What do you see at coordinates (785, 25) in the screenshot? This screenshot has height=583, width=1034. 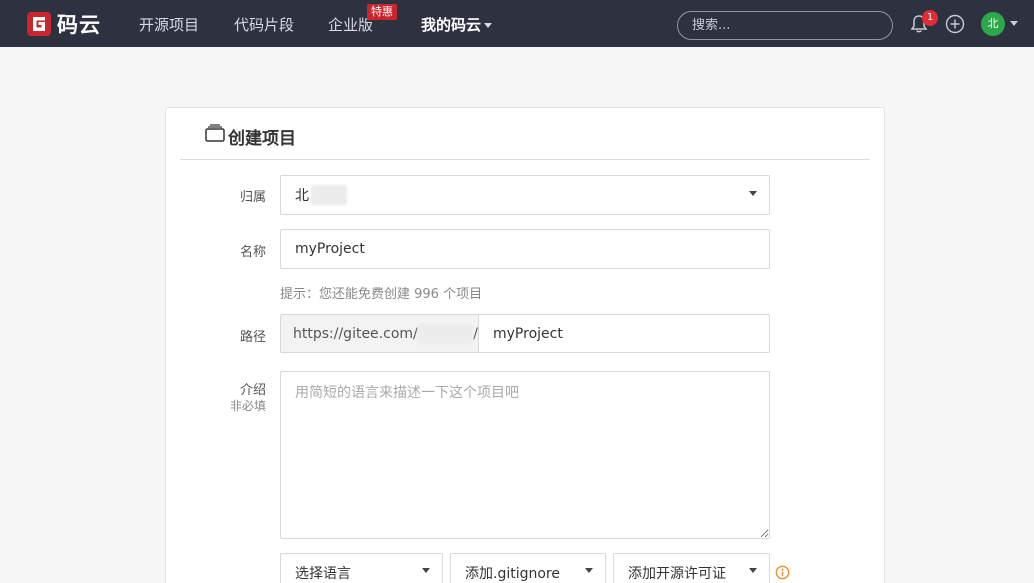 I see `search-input` at bounding box center [785, 25].